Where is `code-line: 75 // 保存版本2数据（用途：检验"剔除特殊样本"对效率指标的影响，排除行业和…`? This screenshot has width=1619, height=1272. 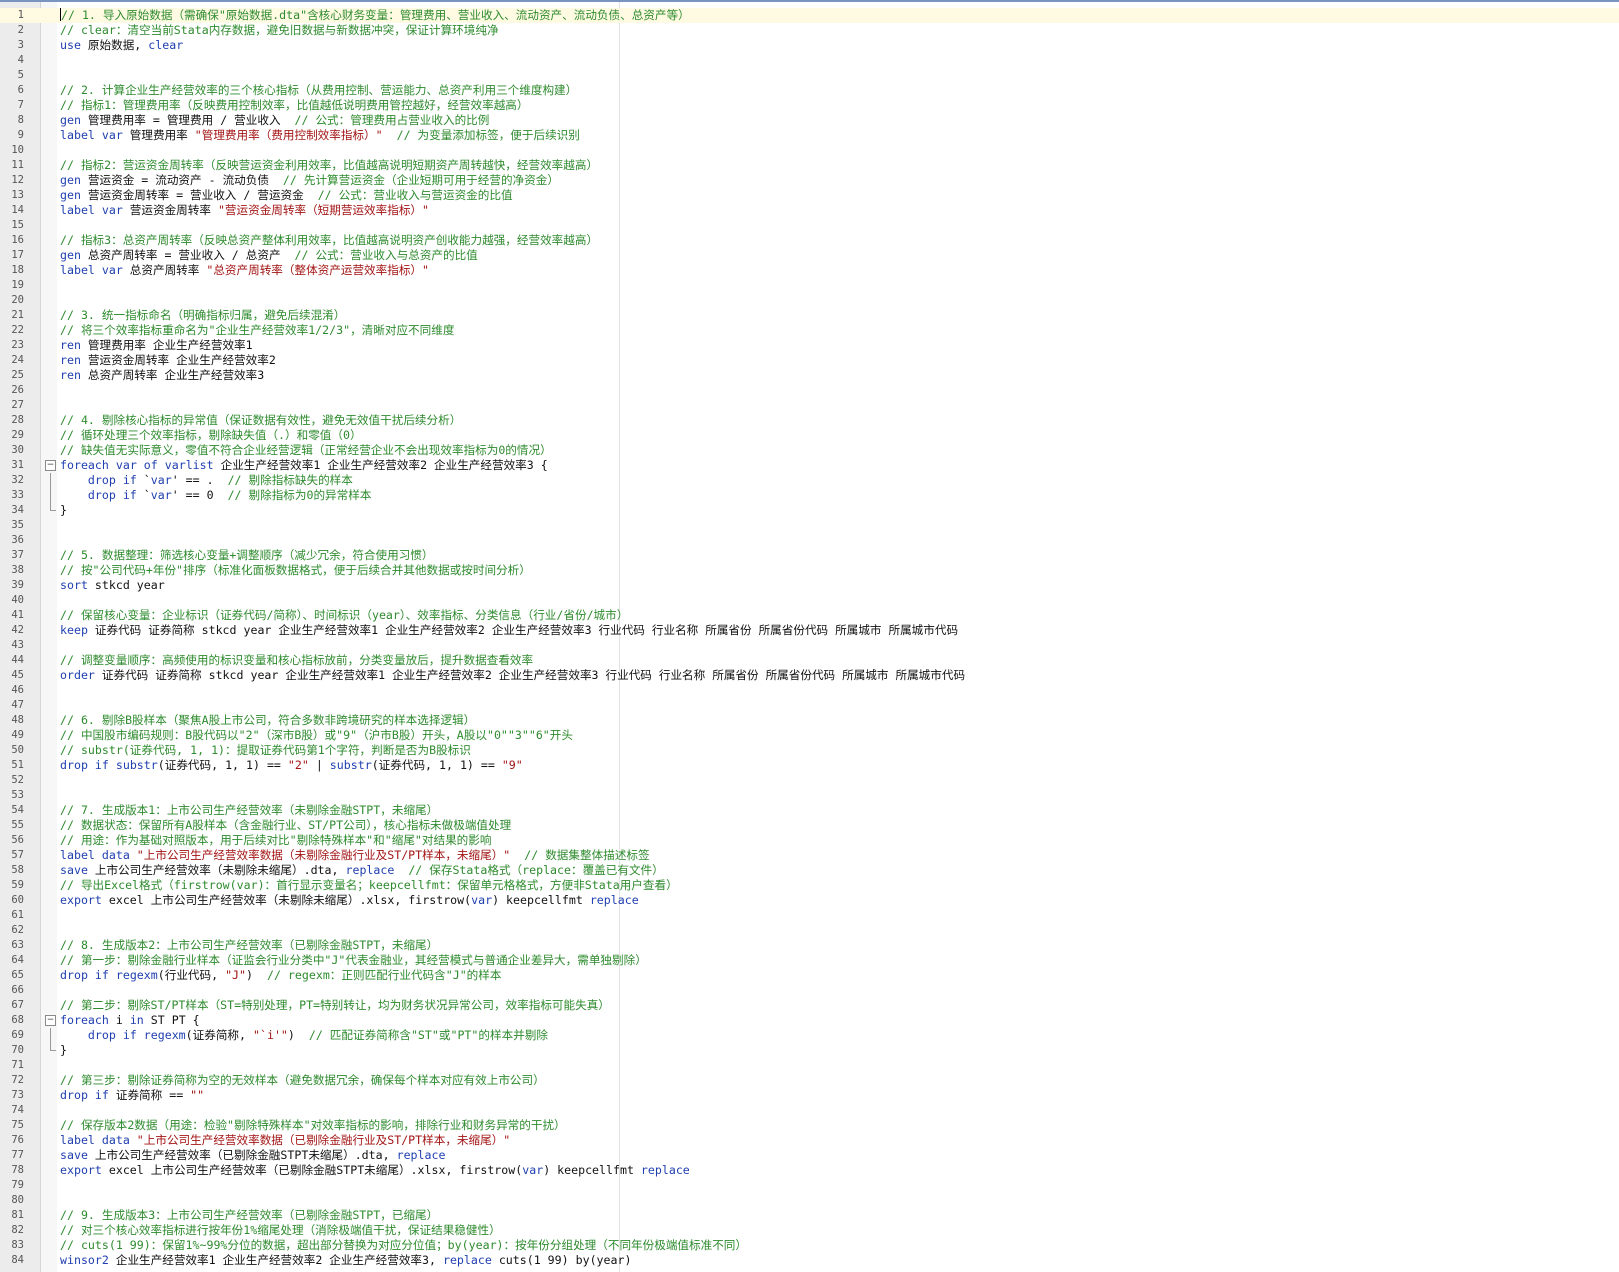 code-line: 75 // 保存版本2数据（用途：检验"剔除特殊样本"对效率指标的影响，排除行业和… is located at coordinates (809, 1125).